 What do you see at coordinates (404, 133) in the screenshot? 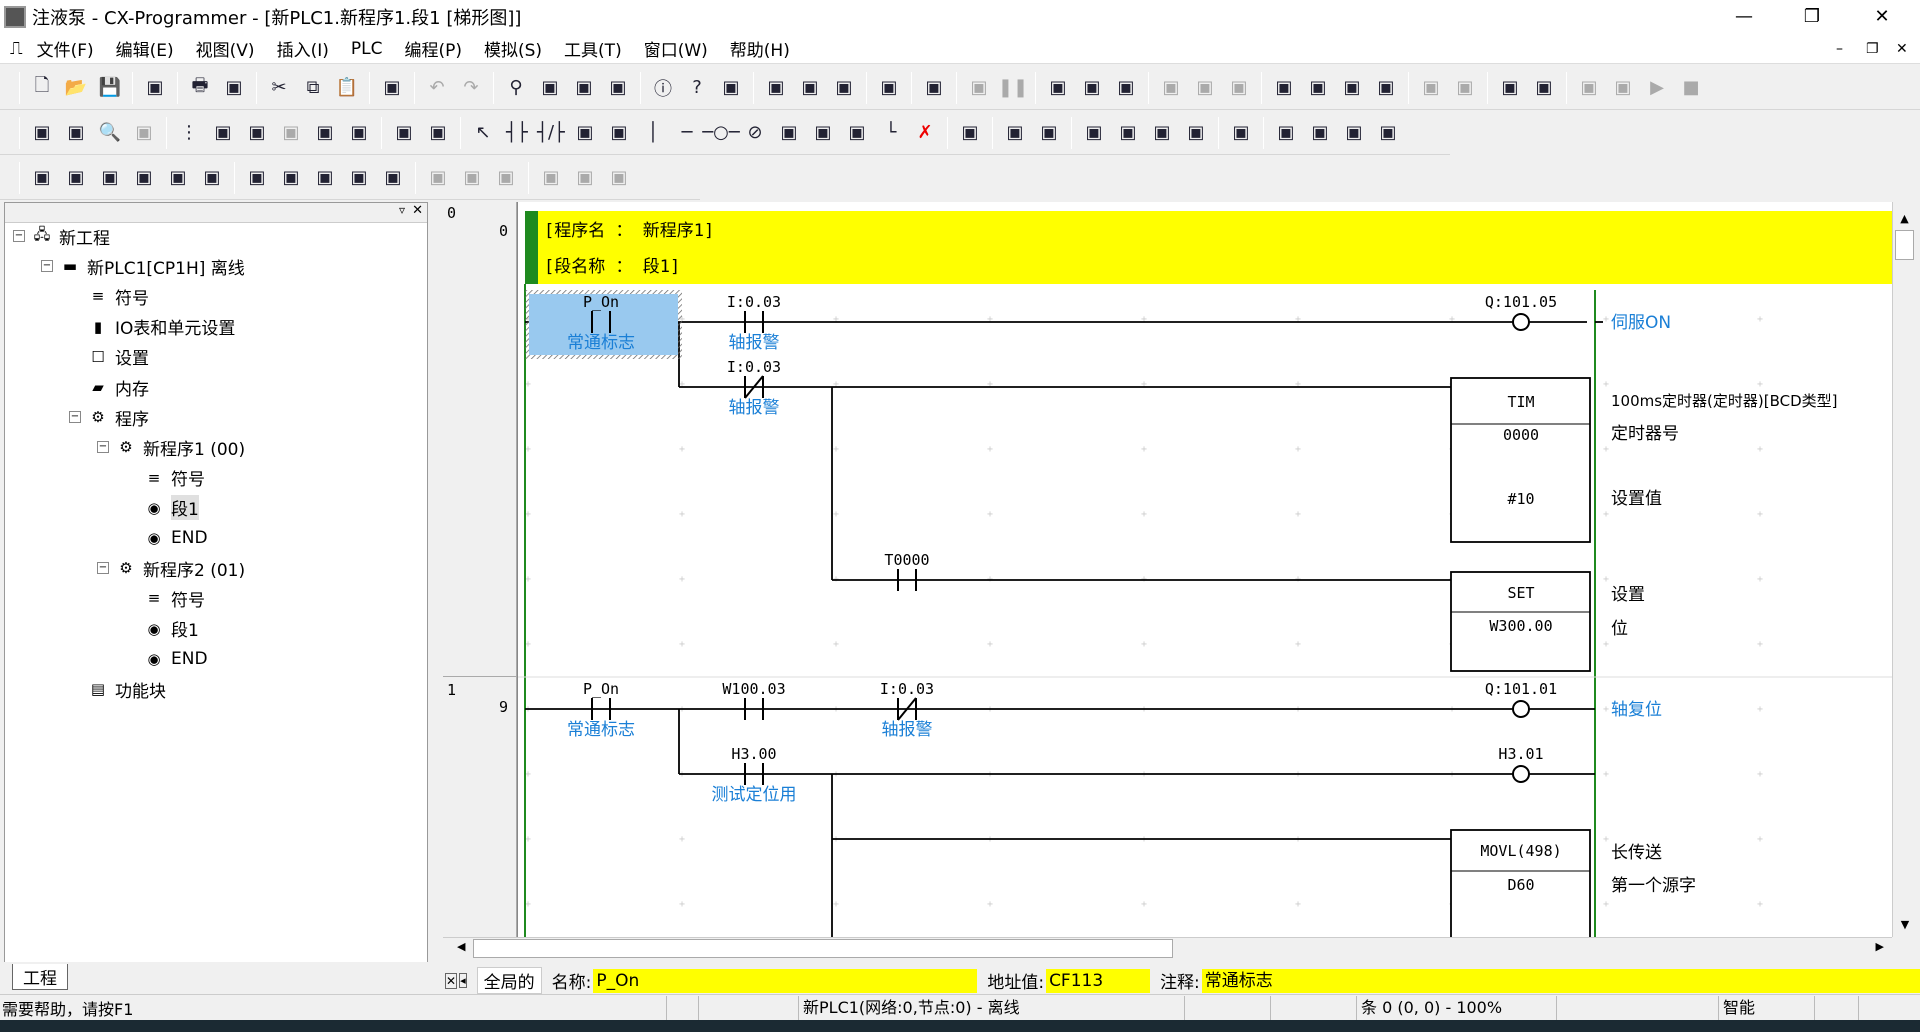
I see `sma-icon: ▣` at bounding box center [404, 133].